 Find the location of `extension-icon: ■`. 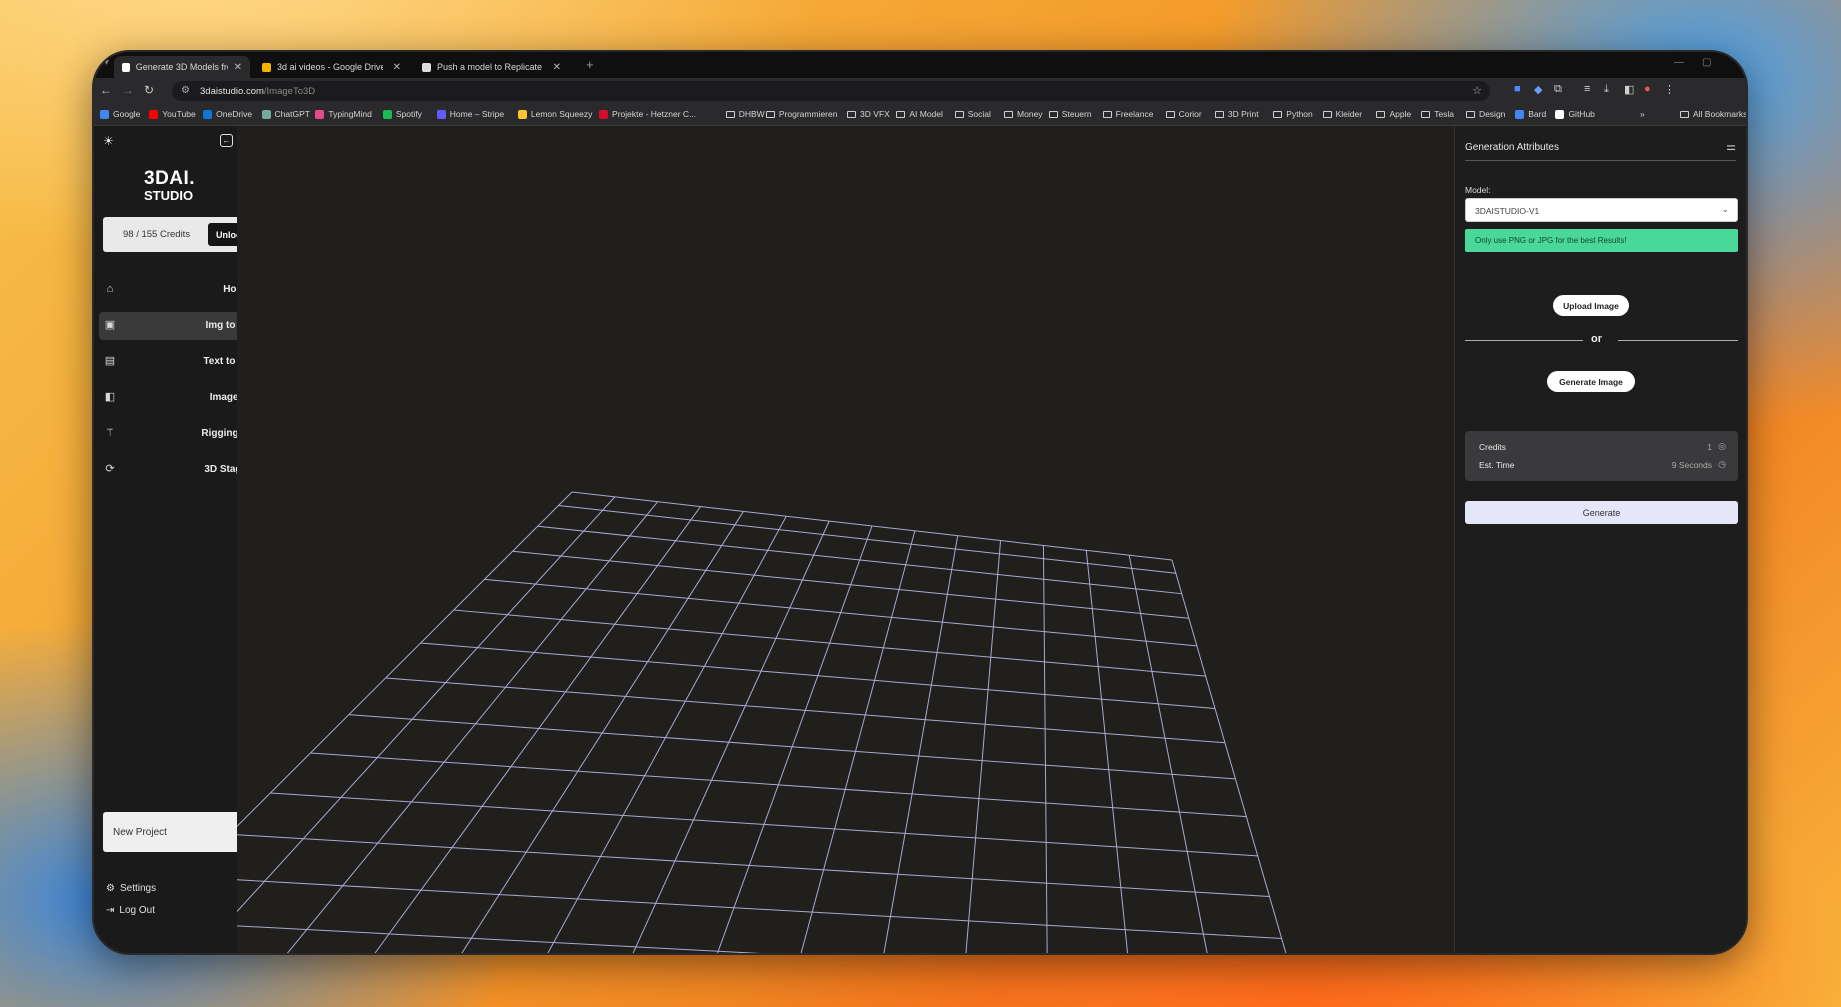

extension-icon: ■ is located at coordinates (1517, 89).